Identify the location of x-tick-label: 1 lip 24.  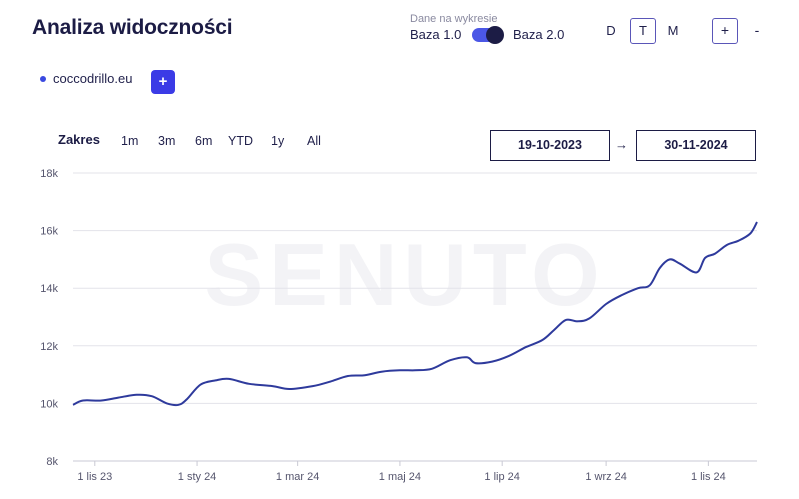
(501, 477).